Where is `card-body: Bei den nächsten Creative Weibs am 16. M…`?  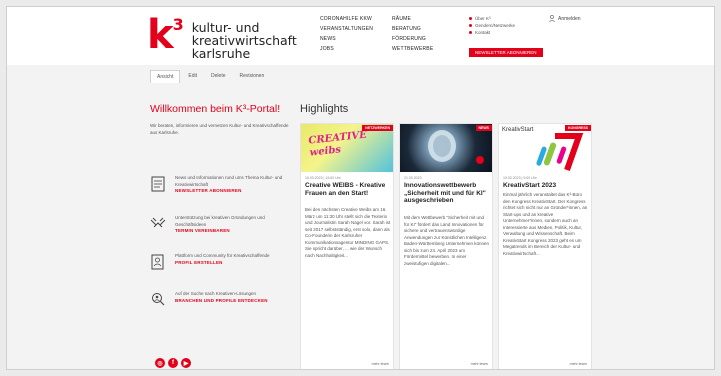 card-body: Bei den nächsten Creative Weibs am 16. M… is located at coordinates (348, 232).